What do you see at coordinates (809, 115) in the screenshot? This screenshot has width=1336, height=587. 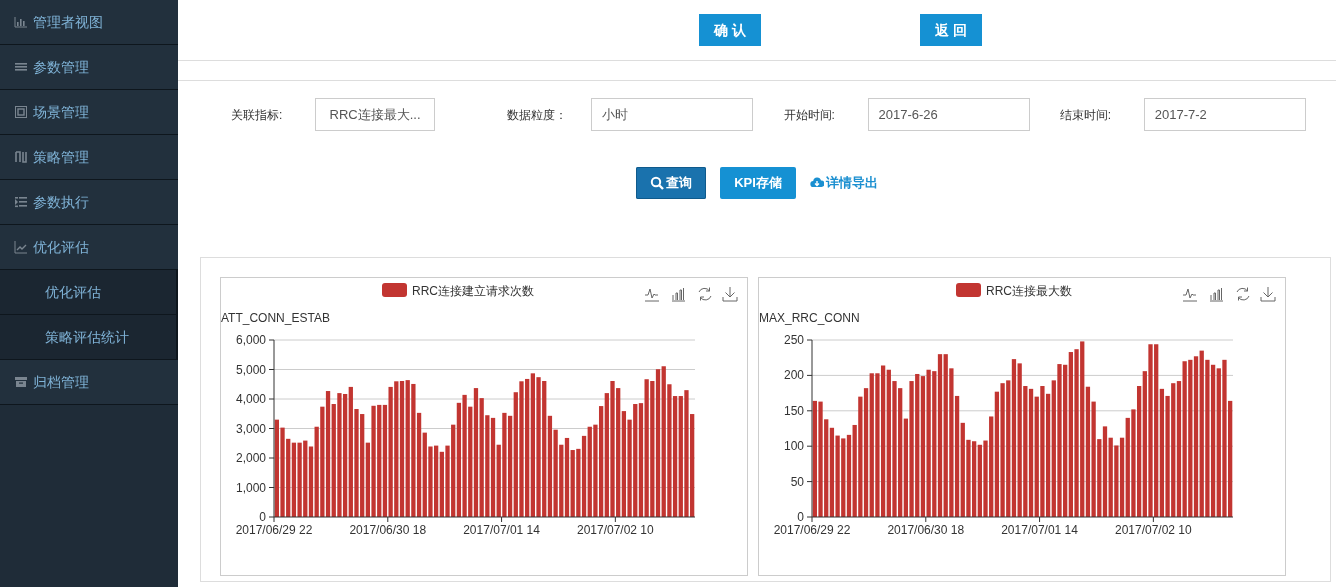 I see `field-label: 开始时间:` at bounding box center [809, 115].